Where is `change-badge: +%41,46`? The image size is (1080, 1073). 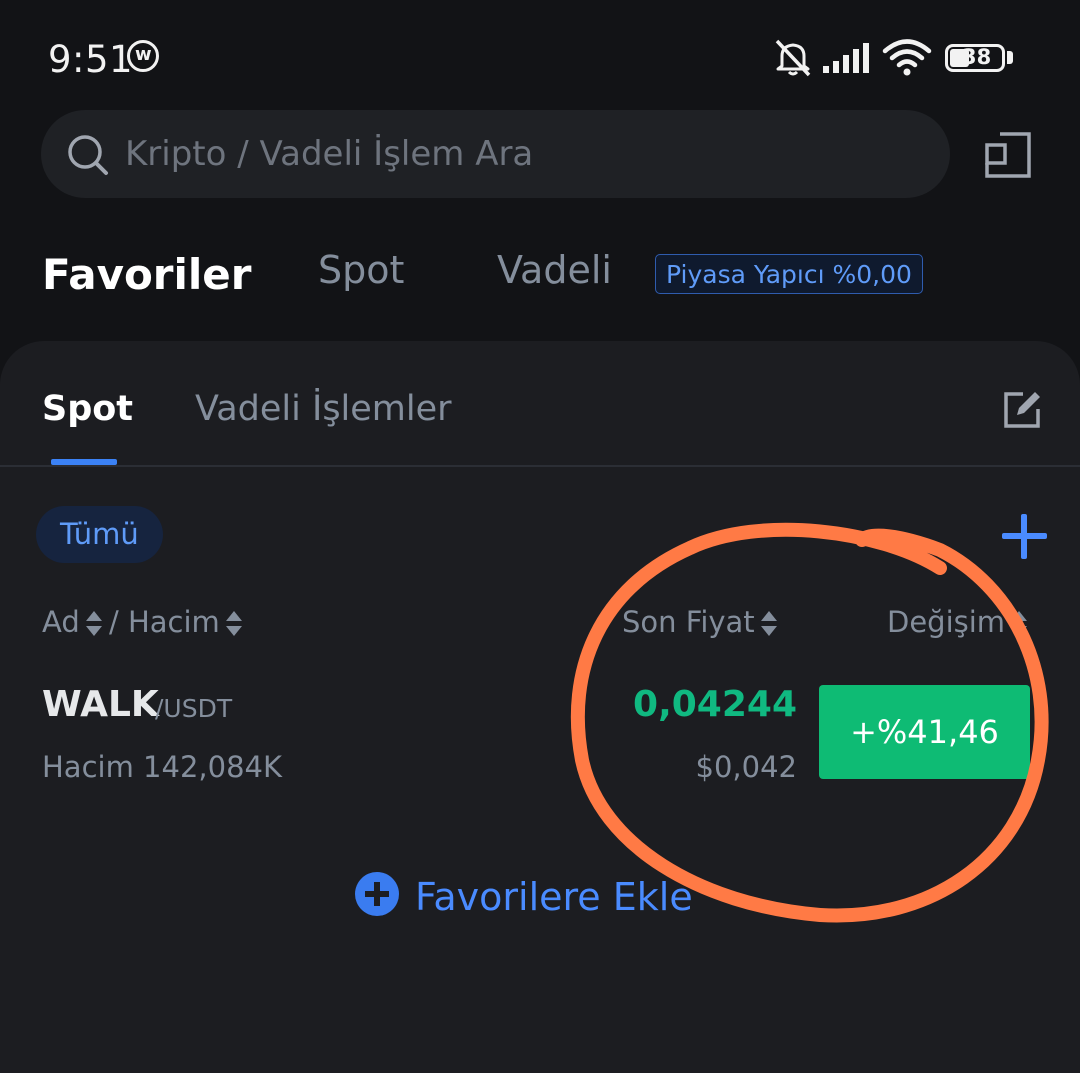
change-badge: +%41,46 is located at coordinates (924, 732).